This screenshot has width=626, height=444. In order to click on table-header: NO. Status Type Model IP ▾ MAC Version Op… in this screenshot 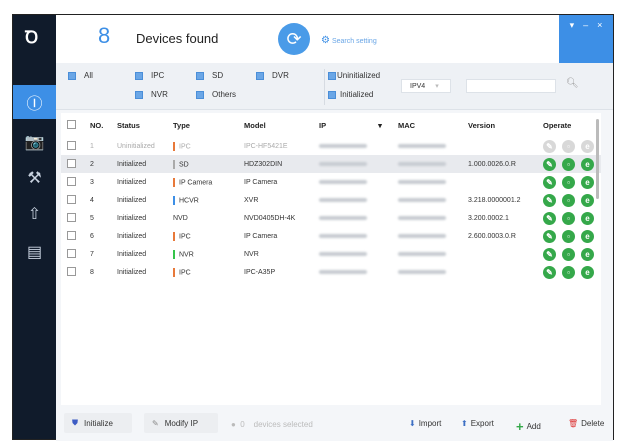, I will do `click(331, 125)`.